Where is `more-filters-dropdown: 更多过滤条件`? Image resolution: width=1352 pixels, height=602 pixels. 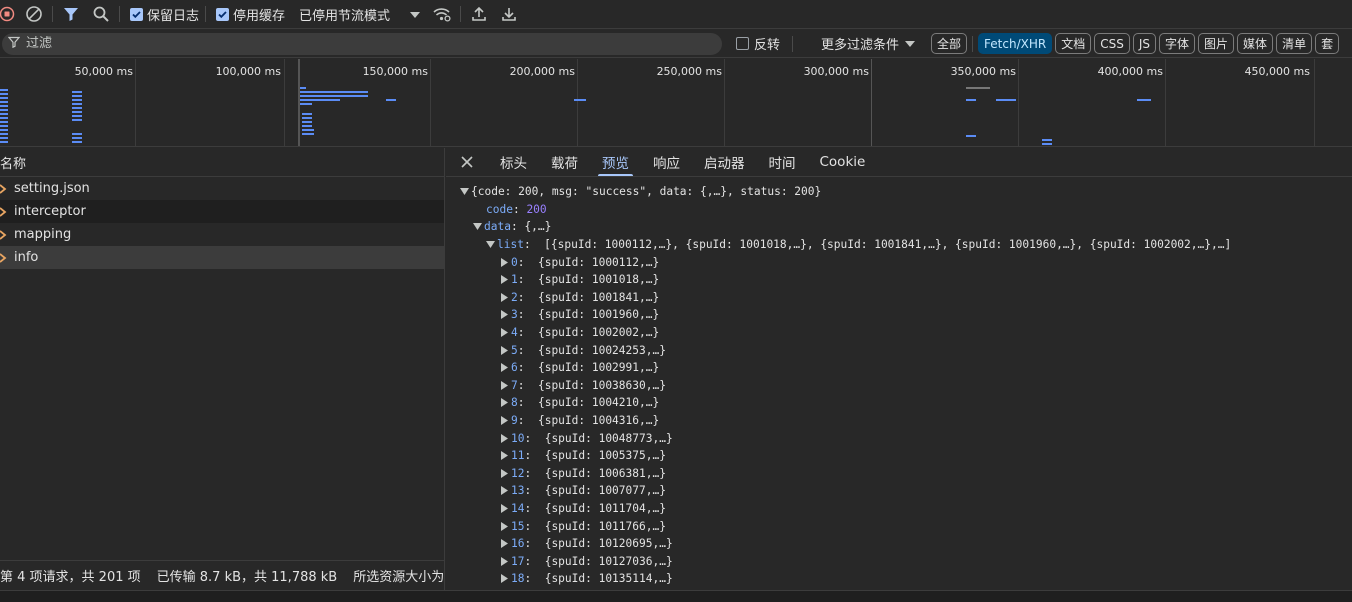
more-filters-dropdown: 更多过滤条件 is located at coordinates (868, 43).